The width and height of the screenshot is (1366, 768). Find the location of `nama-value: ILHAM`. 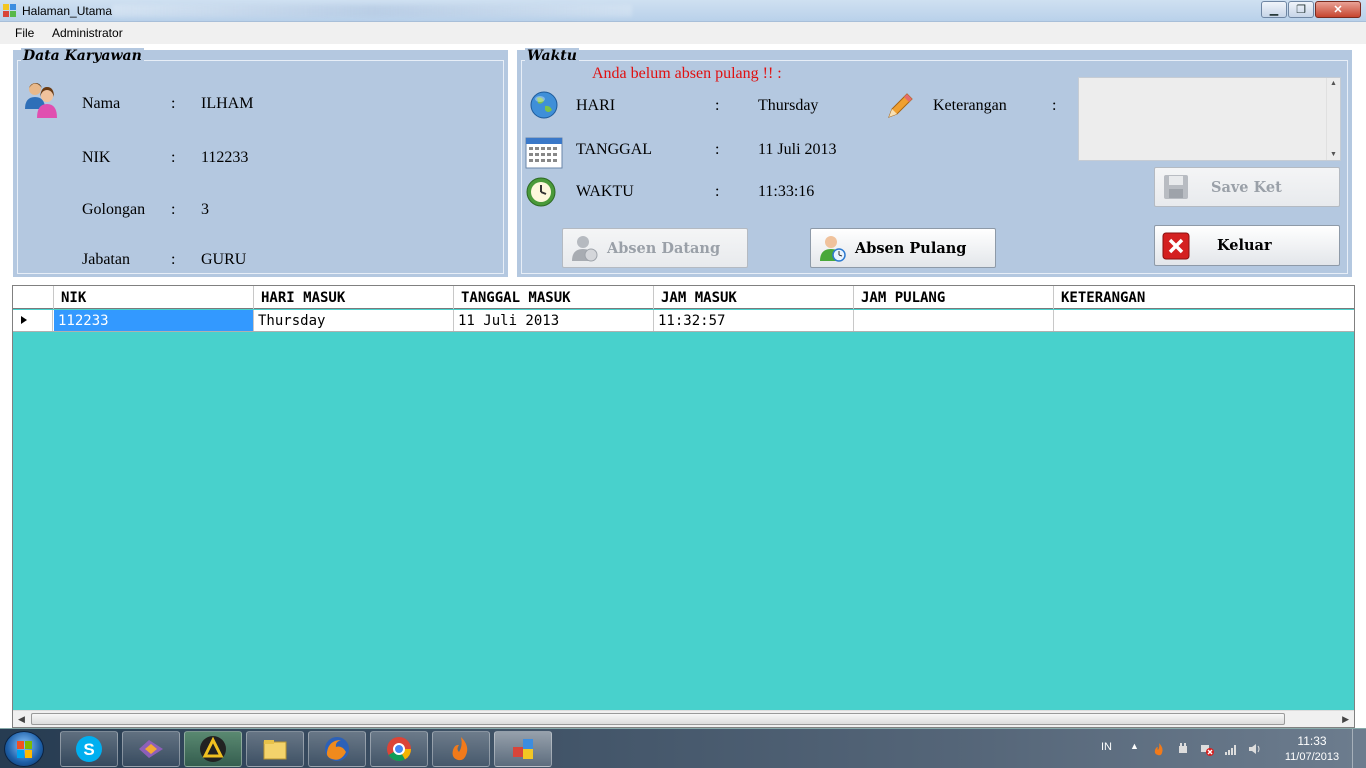

nama-value: ILHAM is located at coordinates (227, 103).